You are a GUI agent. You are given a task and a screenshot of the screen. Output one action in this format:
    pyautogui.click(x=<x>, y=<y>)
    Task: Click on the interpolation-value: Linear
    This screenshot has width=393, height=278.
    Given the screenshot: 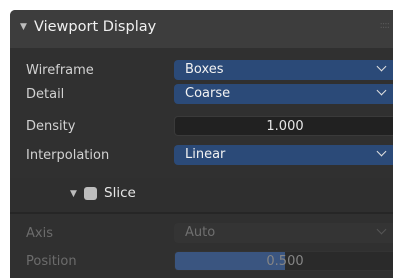 What is the action you would take?
    pyautogui.click(x=205, y=154)
    